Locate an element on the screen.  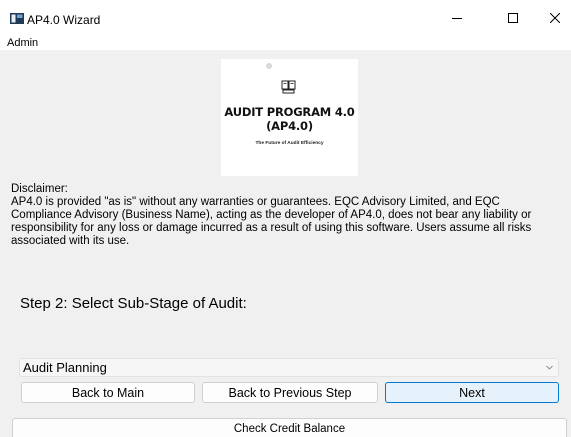
minimize-button is located at coordinates (457, 18).